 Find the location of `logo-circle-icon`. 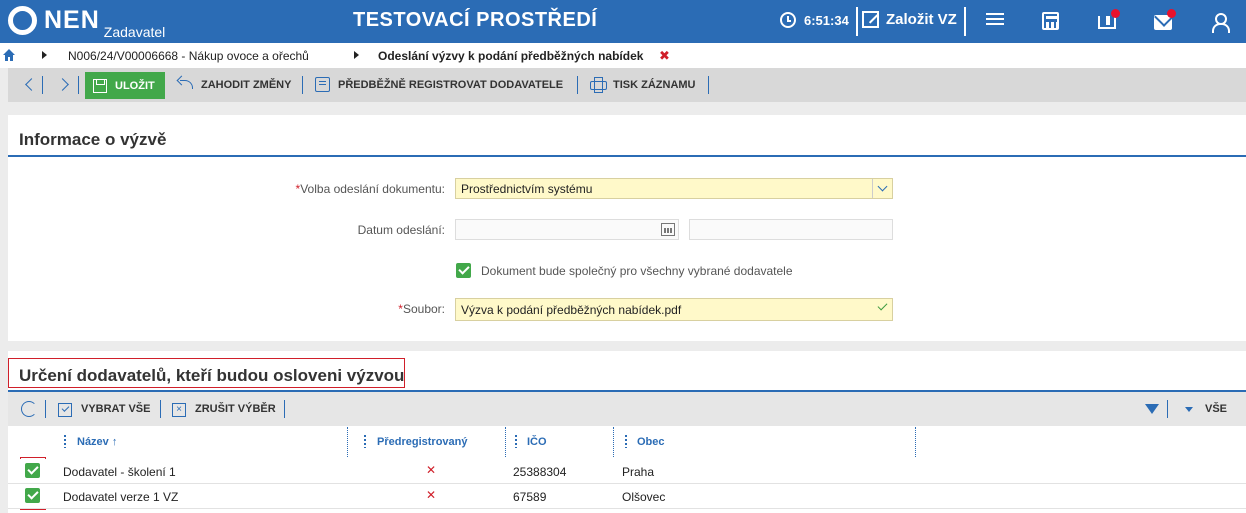

logo-circle-icon is located at coordinates (22, 20).